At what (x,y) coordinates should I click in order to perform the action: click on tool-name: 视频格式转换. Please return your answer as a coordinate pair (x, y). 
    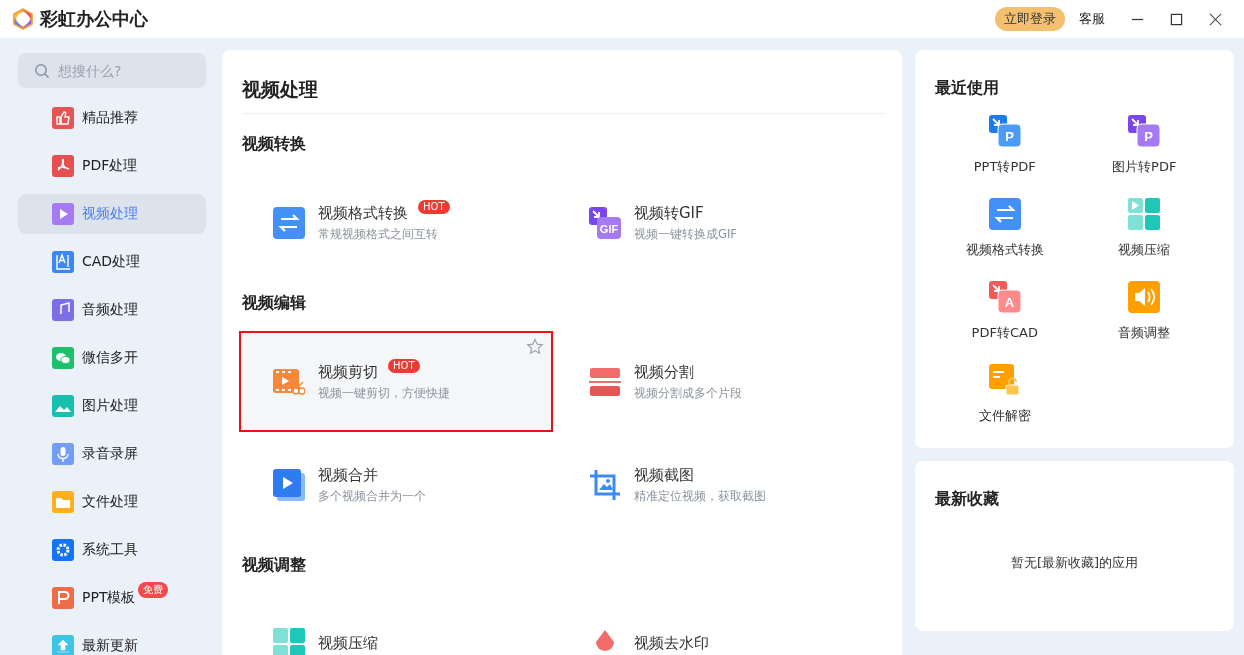
    Looking at the image, I should click on (363, 213).